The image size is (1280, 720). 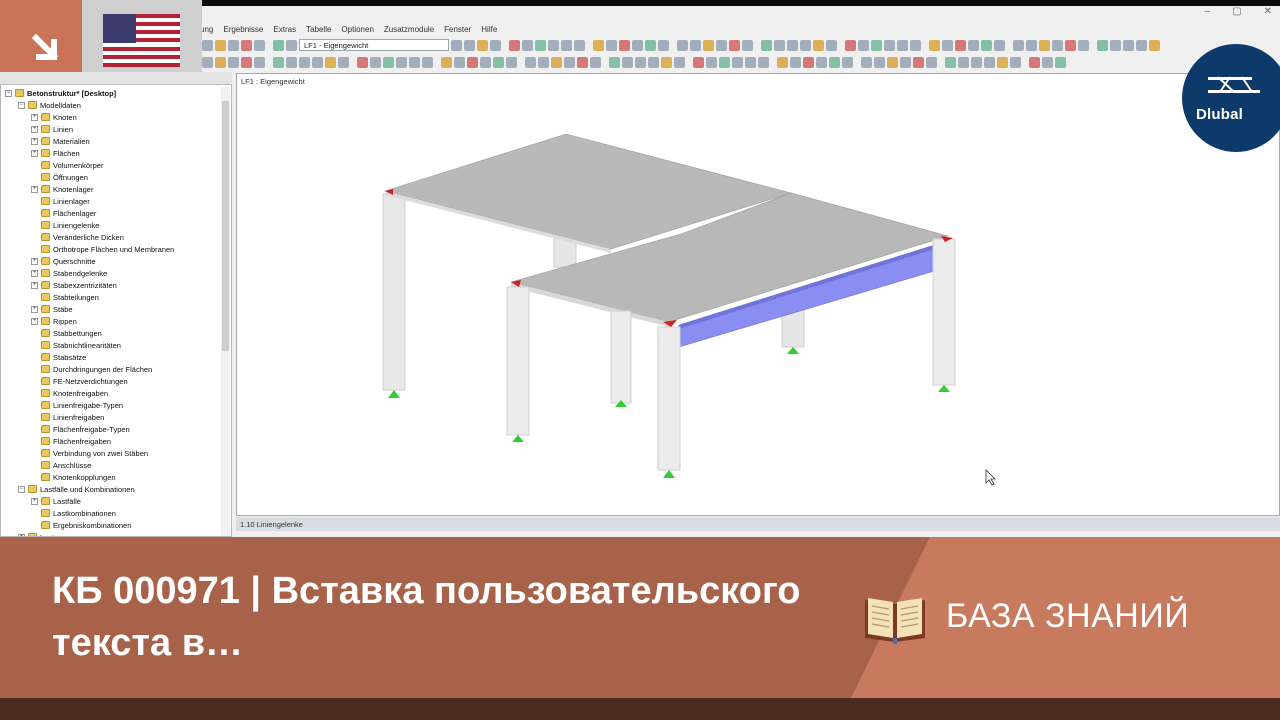 What do you see at coordinates (71, 441) in the screenshot?
I see `tree-item: Flächenfreigaben` at bounding box center [71, 441].